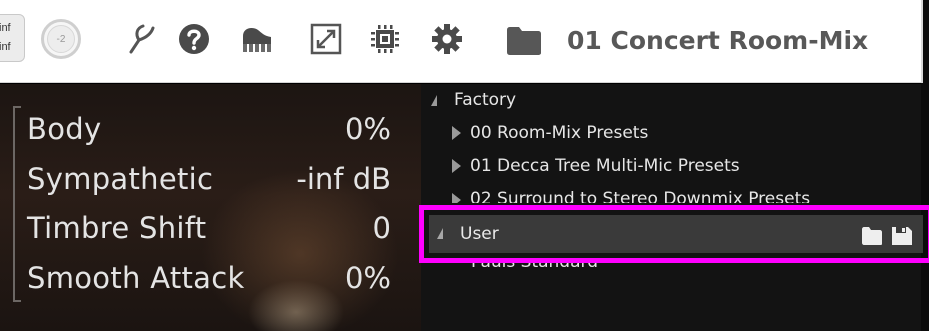 This screenshot has height=331, width=929. Describe the element at coordinates (343, 179) in the screenshot. I see `param-value: -inf dB` at that location.